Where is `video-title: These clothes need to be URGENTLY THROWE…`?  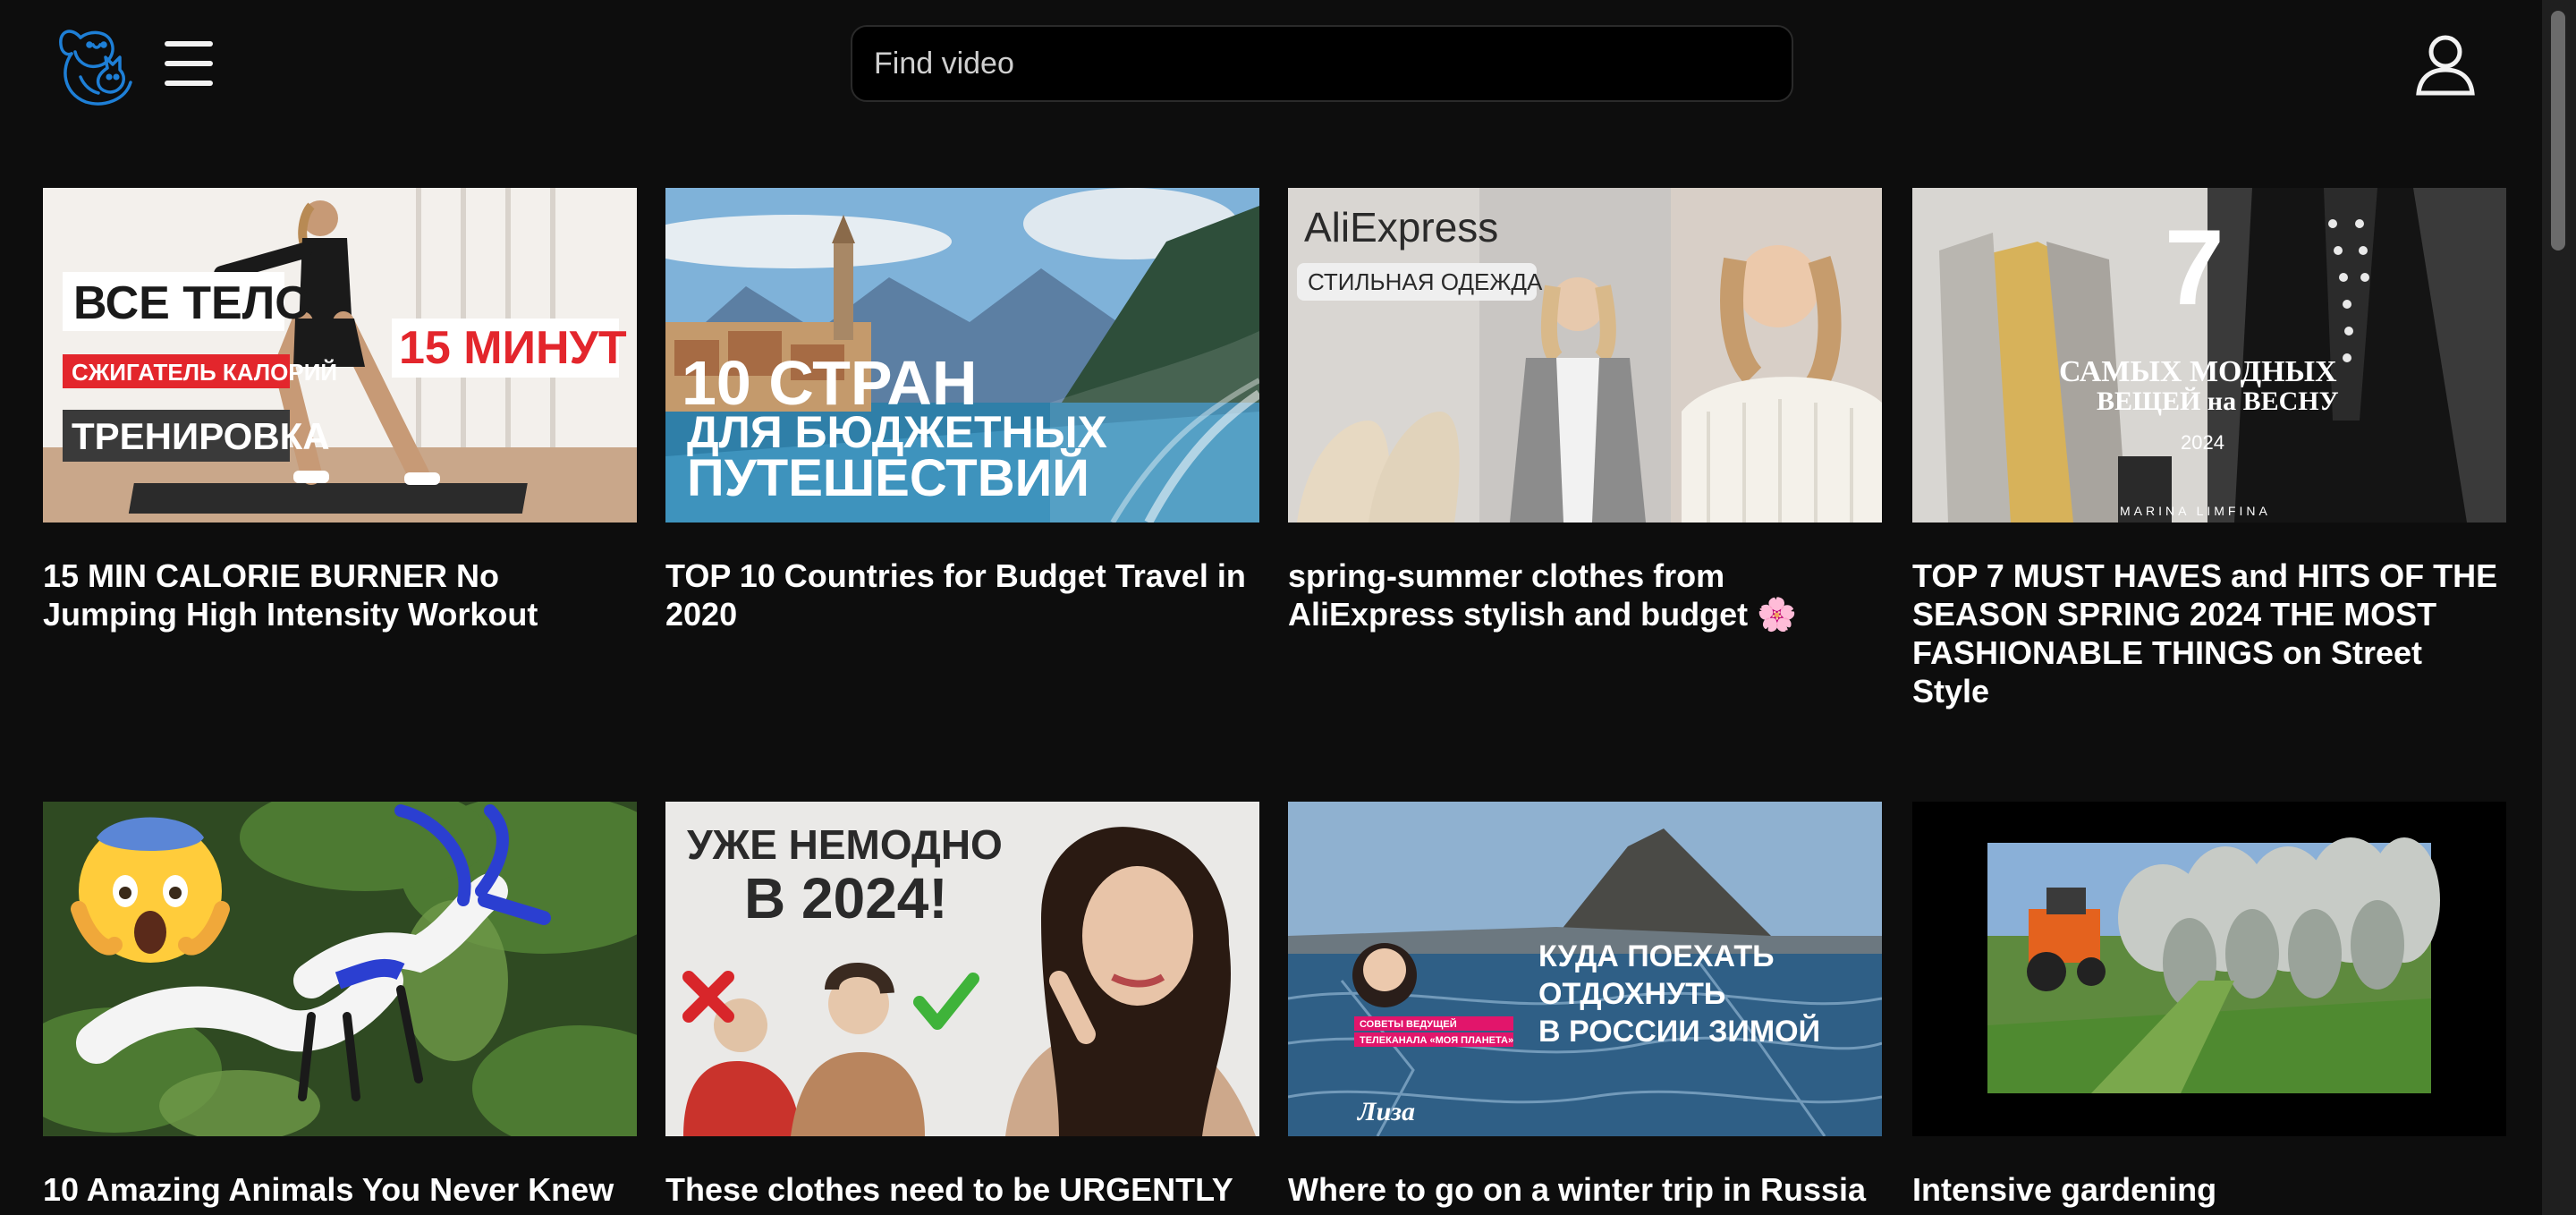 video-title: These clothes need to be URGENTLY THROWE… is located at coordinates (960, 1193).